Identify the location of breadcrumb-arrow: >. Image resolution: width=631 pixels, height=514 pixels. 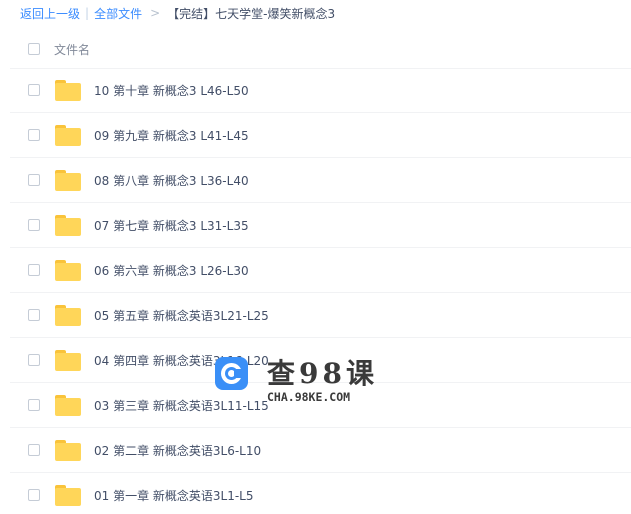
(155, 13).